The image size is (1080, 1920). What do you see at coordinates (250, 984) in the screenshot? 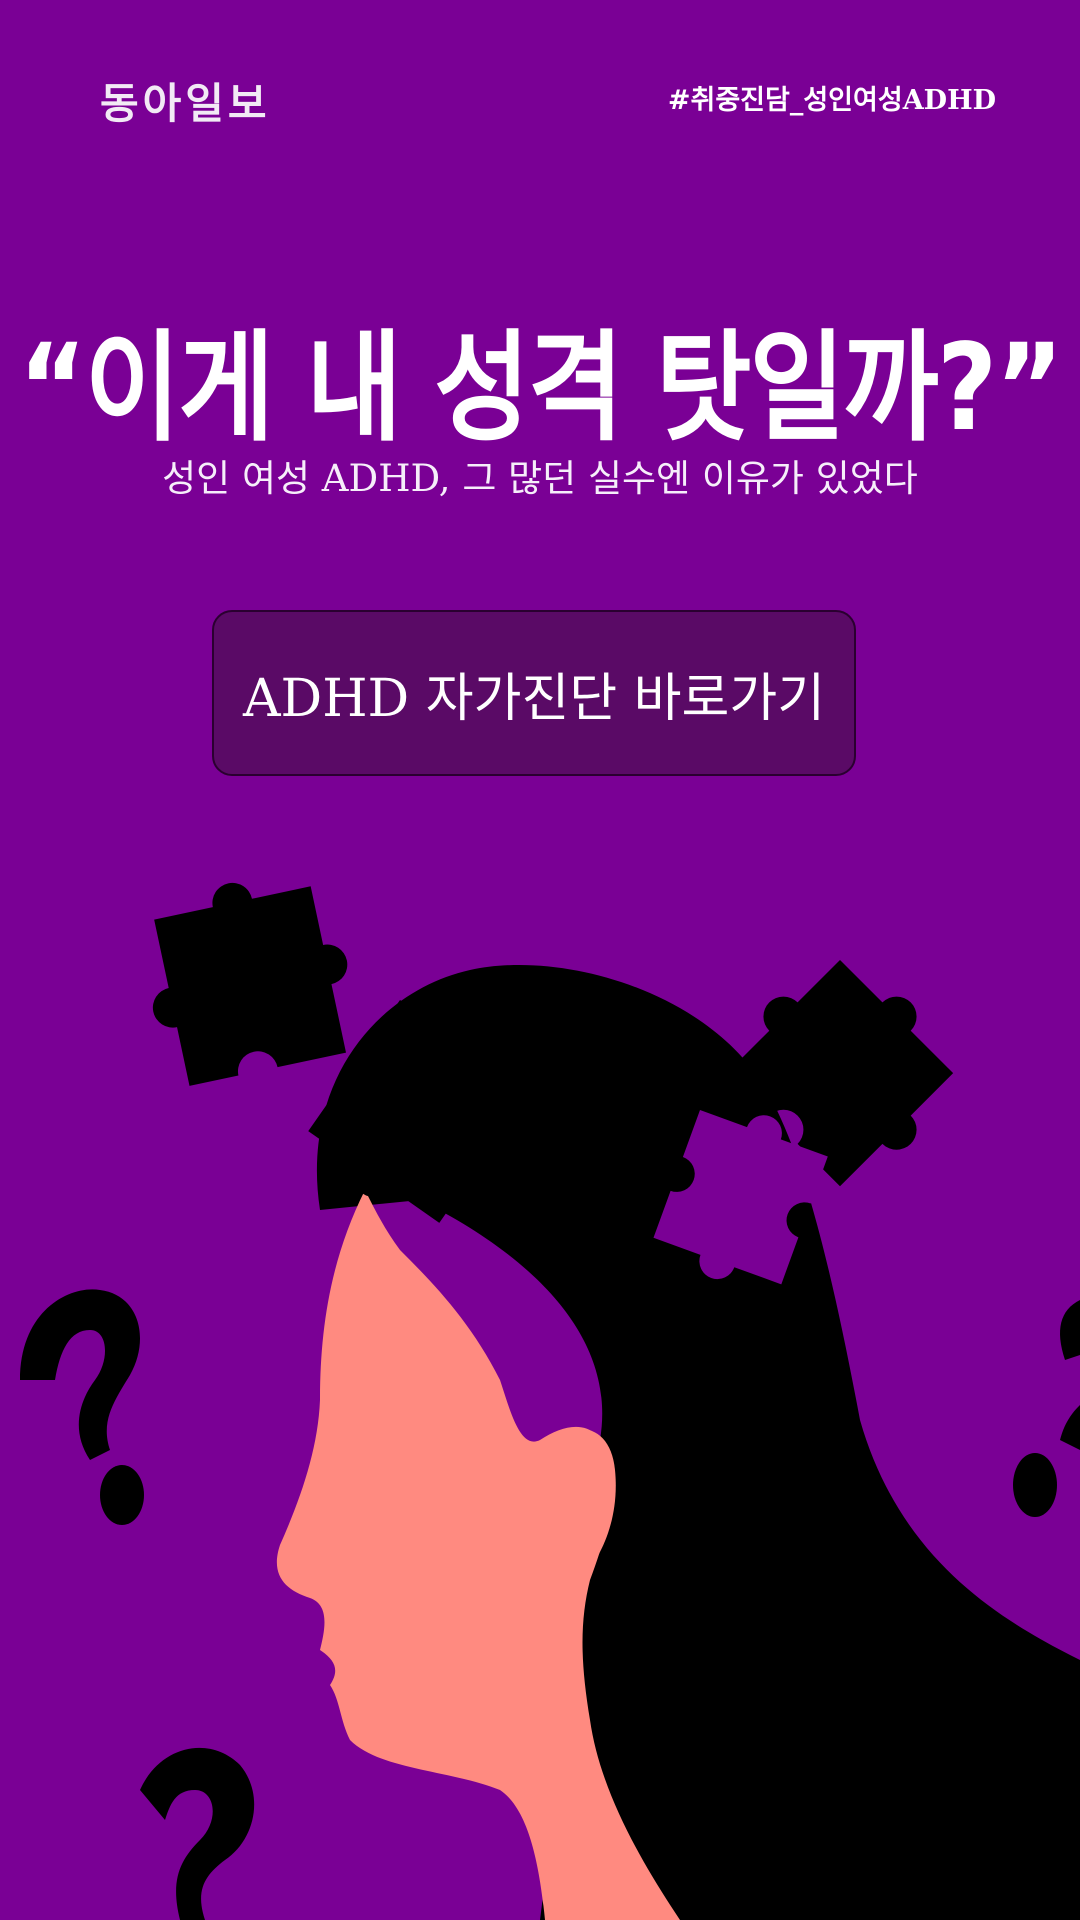
I see `puzzle-piece-icon` at bounding box center [250, 984].